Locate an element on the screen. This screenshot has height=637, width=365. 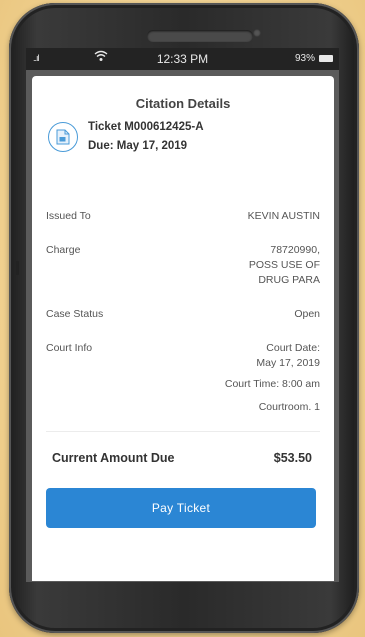
case-status-value: Open is located at coordinates (307, 314).